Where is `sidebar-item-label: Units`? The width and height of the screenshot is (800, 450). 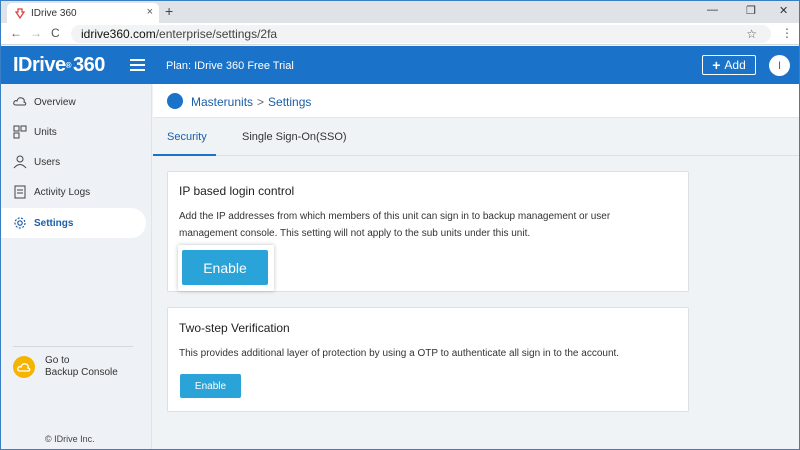 sidebar-item-label: Units is located at coordinates (45, 132).